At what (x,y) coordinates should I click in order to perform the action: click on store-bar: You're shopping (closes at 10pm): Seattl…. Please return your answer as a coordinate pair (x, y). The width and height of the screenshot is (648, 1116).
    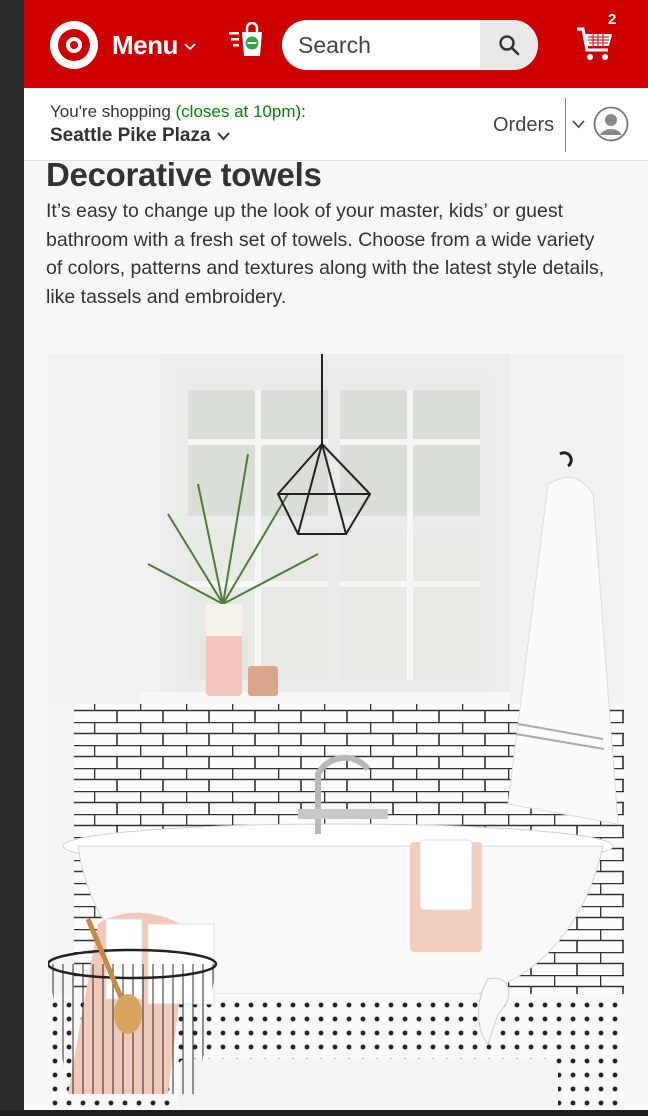
    Looking at the image, I should click on (336, 124).